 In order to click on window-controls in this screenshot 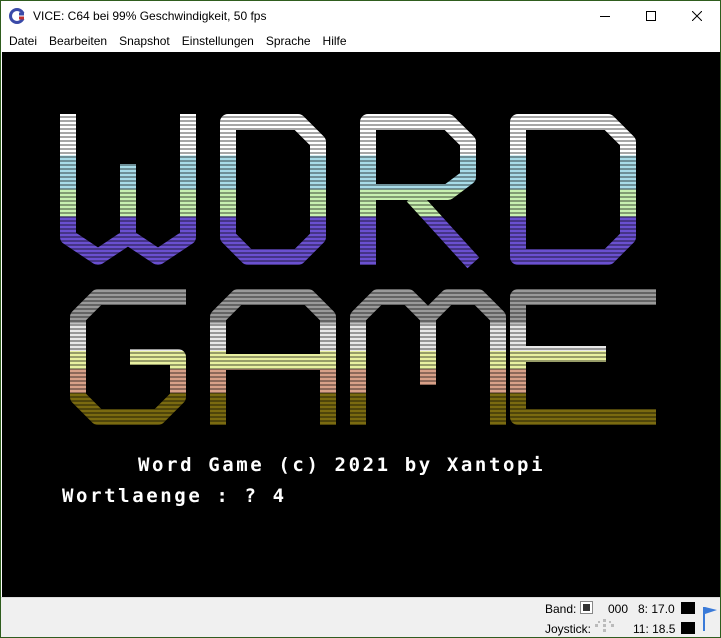, I will do `click(651, 16)`.